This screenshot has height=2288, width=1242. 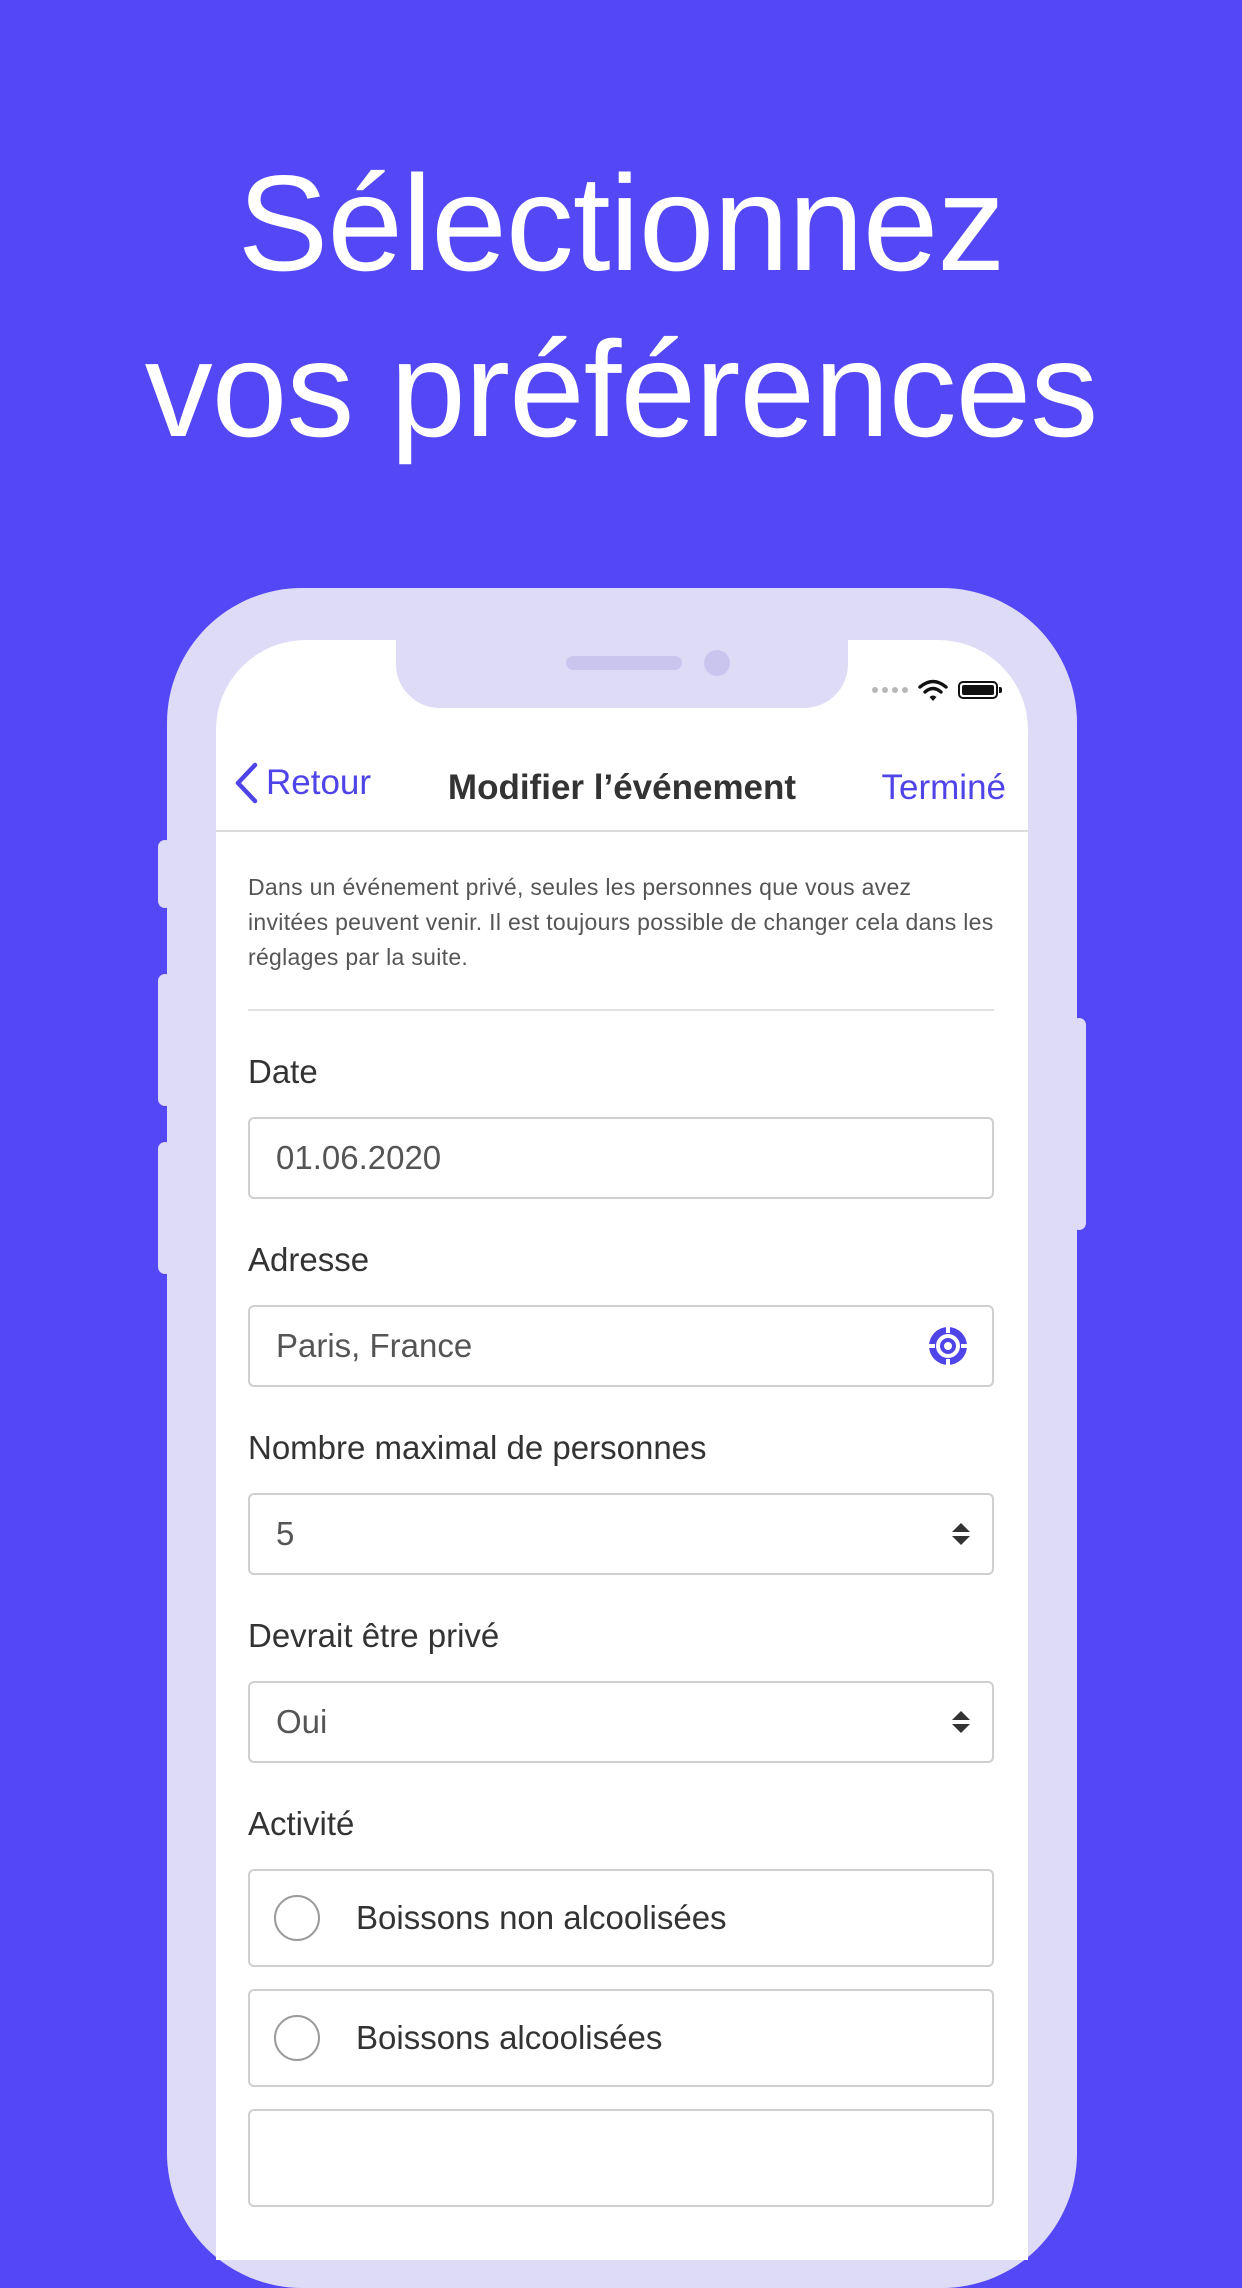 I want to click on address-input: Paris, France, so click(x=621, y=1346).